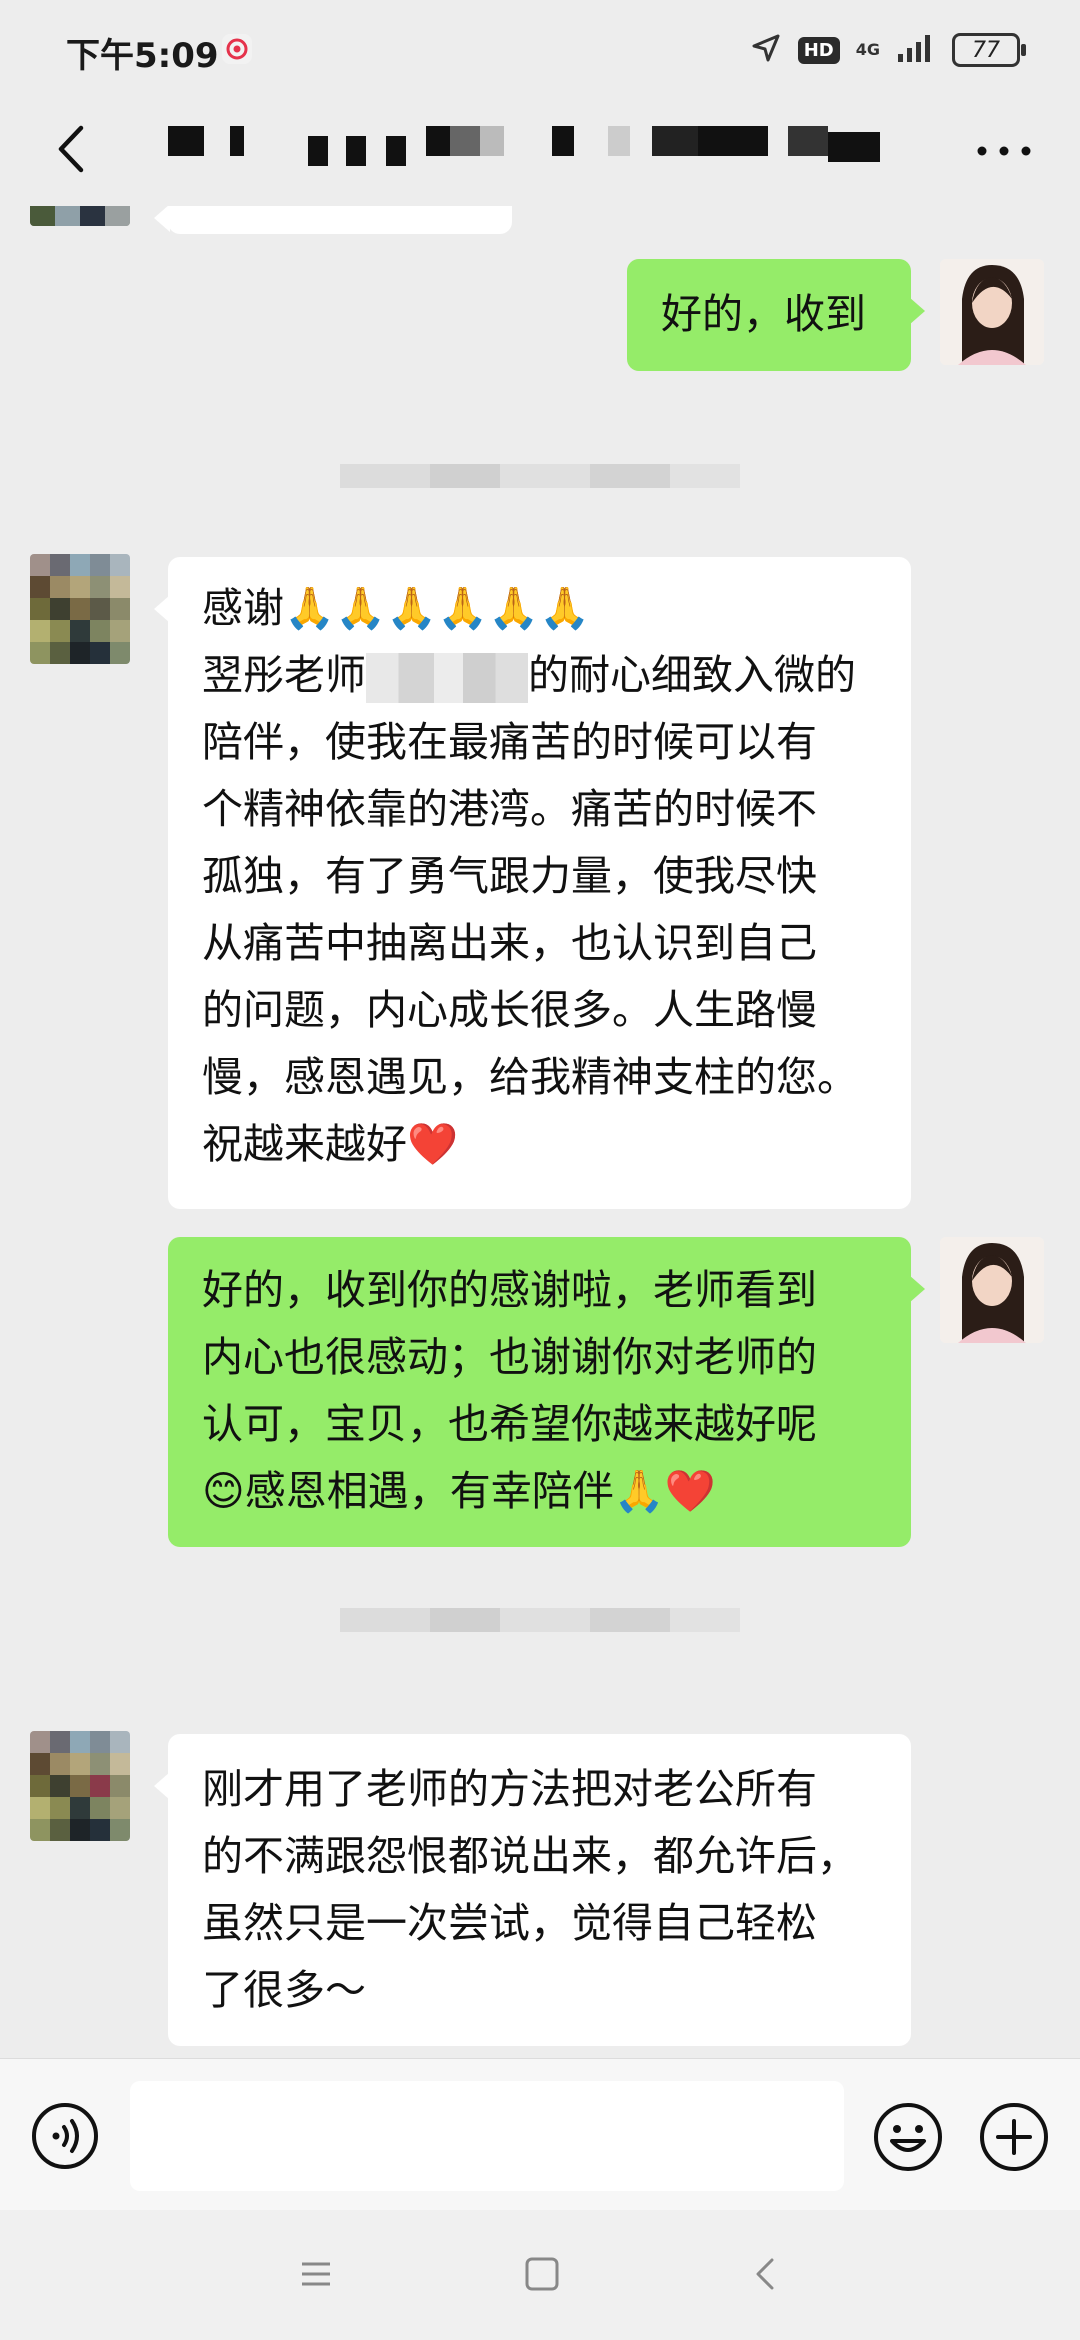 The width and height of the screenshot is (1080, 2340). Describe the element at coordinates (509, 943) in the screenshot. I see `message-text: 从痛苦中抽离出来，也认识到自己` at that location.